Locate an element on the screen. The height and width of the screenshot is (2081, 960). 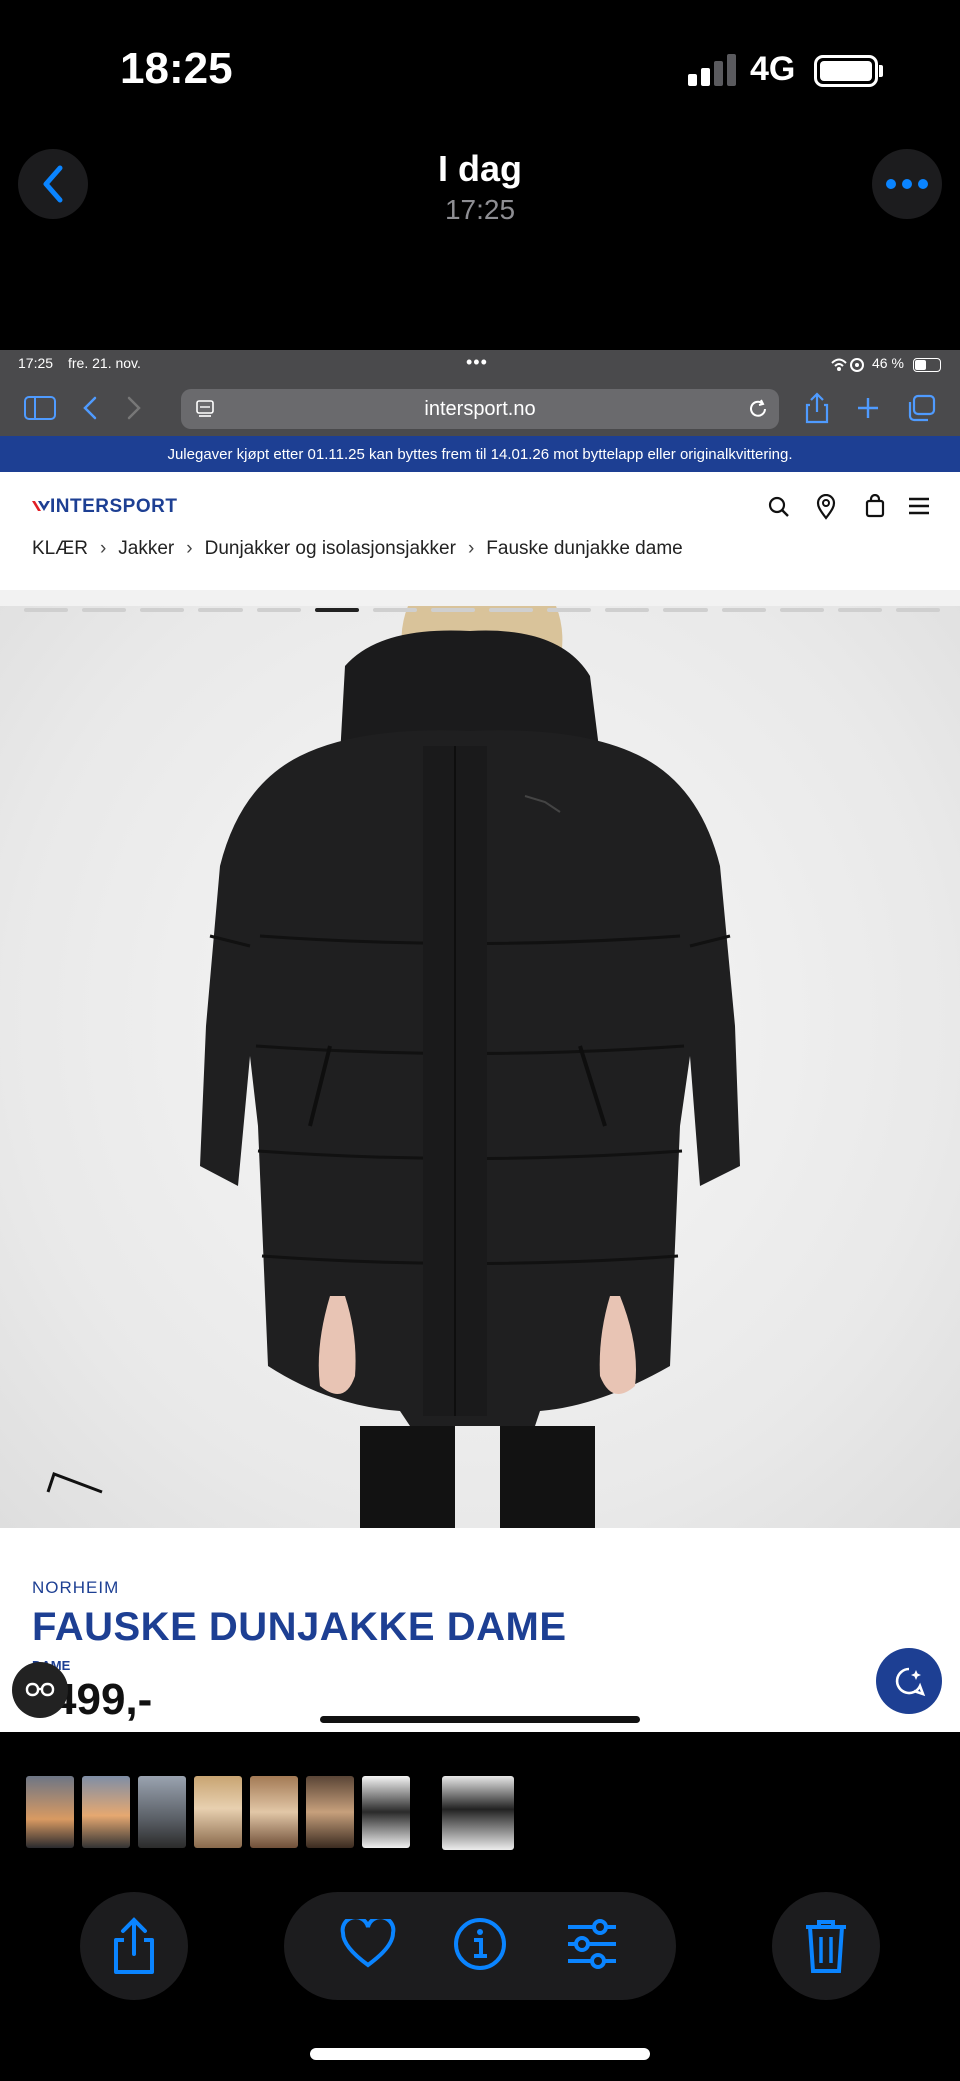
photo-date-title: I dag is located at coordinates (479, 168).